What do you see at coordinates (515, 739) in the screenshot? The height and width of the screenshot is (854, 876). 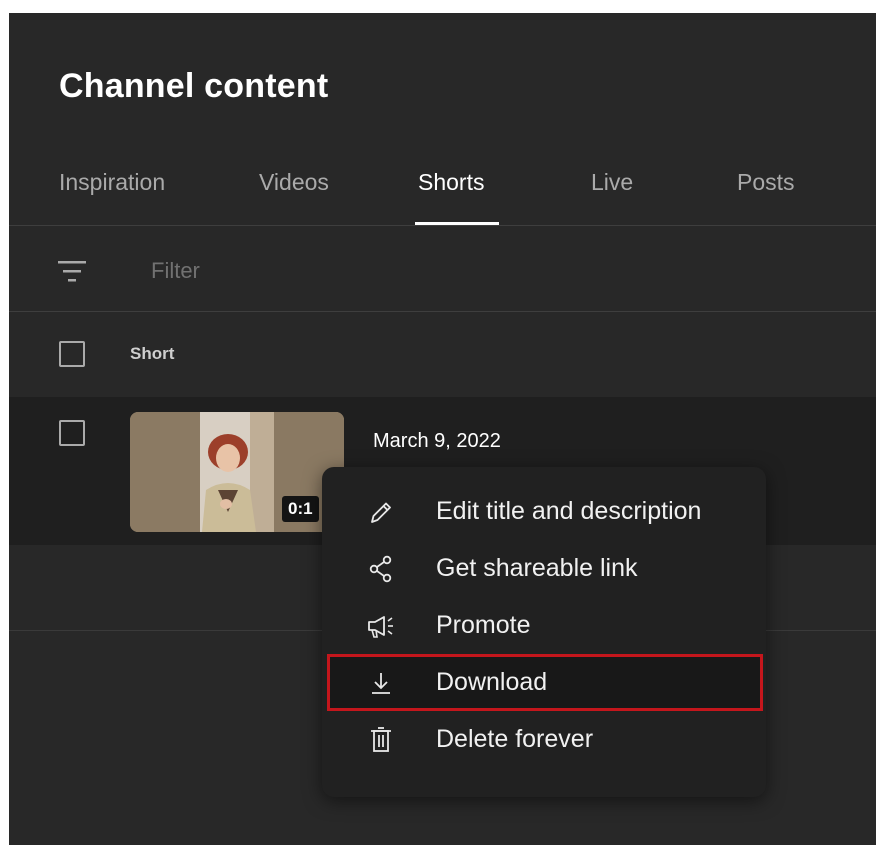 I see `menu-item-label: Delete forever` at bounding box center [515, 739].